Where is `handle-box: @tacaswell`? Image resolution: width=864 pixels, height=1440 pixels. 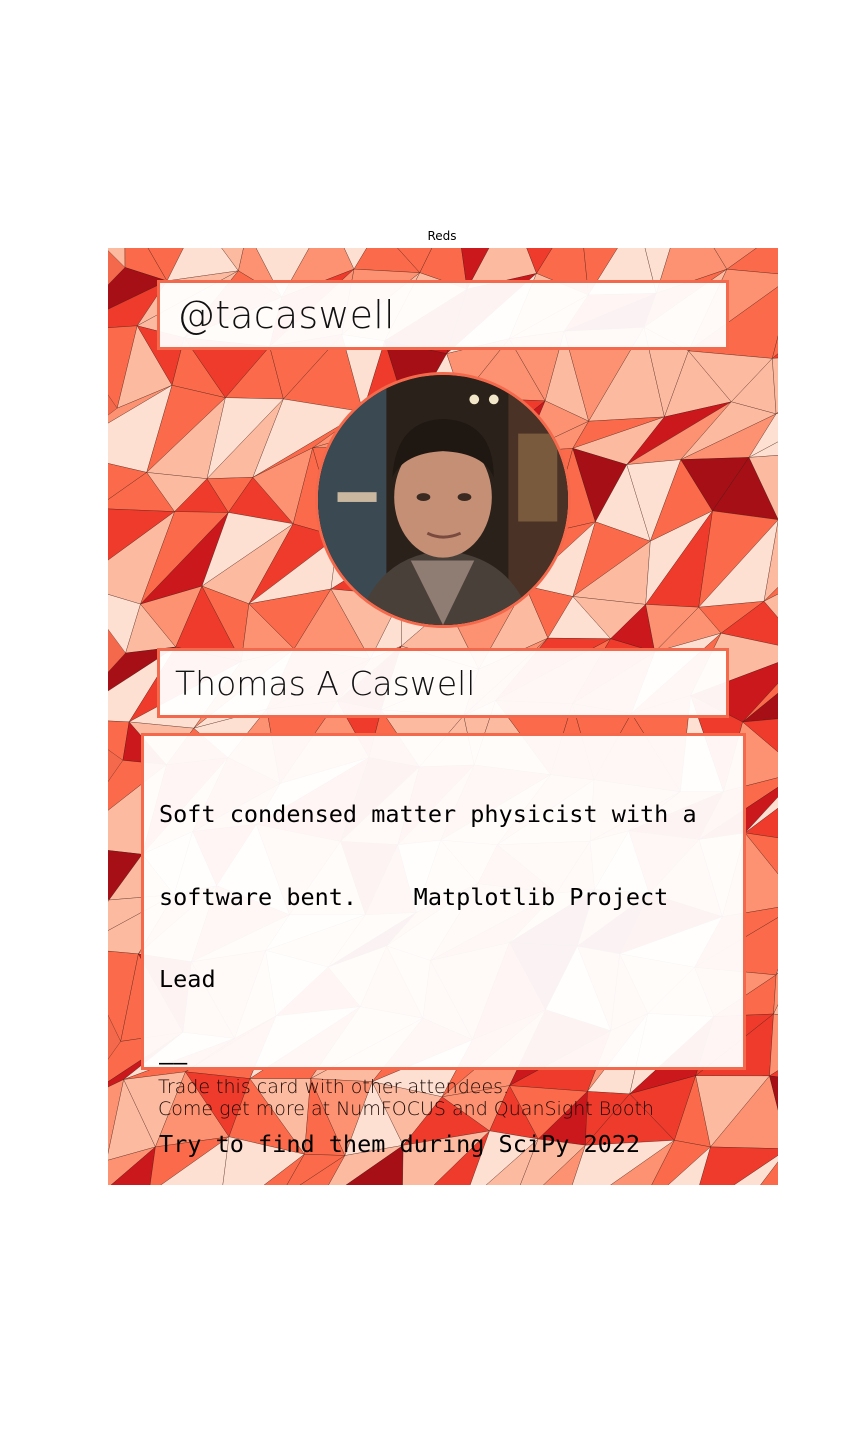 handle-box: @tacaswell is located at coordinates (443, 315).